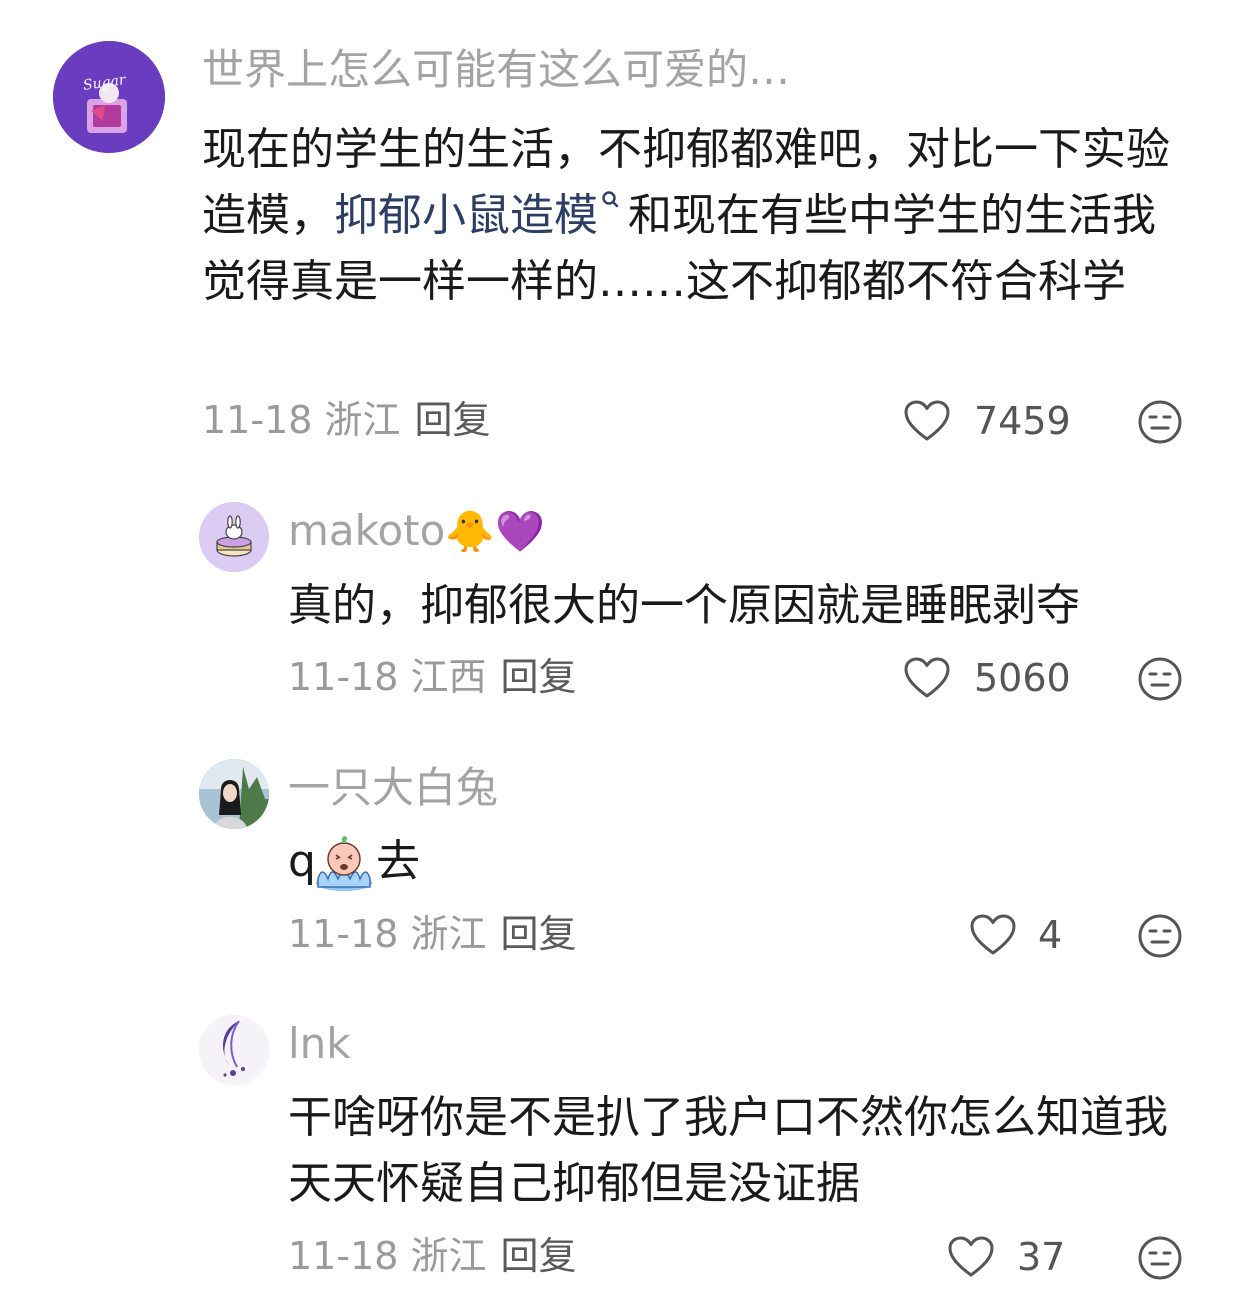  What do you see at coordinates (302, 861) in the screenshot?
I see `comment-text-part: q` at bounding box center [302, 861].